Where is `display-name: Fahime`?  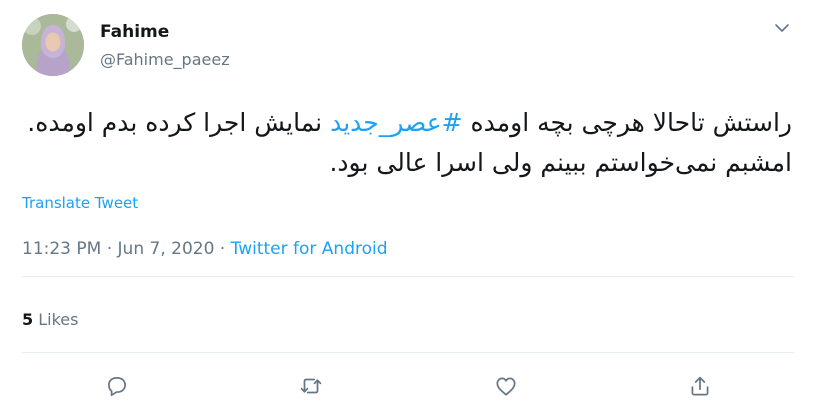
display-name: Fahime is located at coordinates (134, 32).